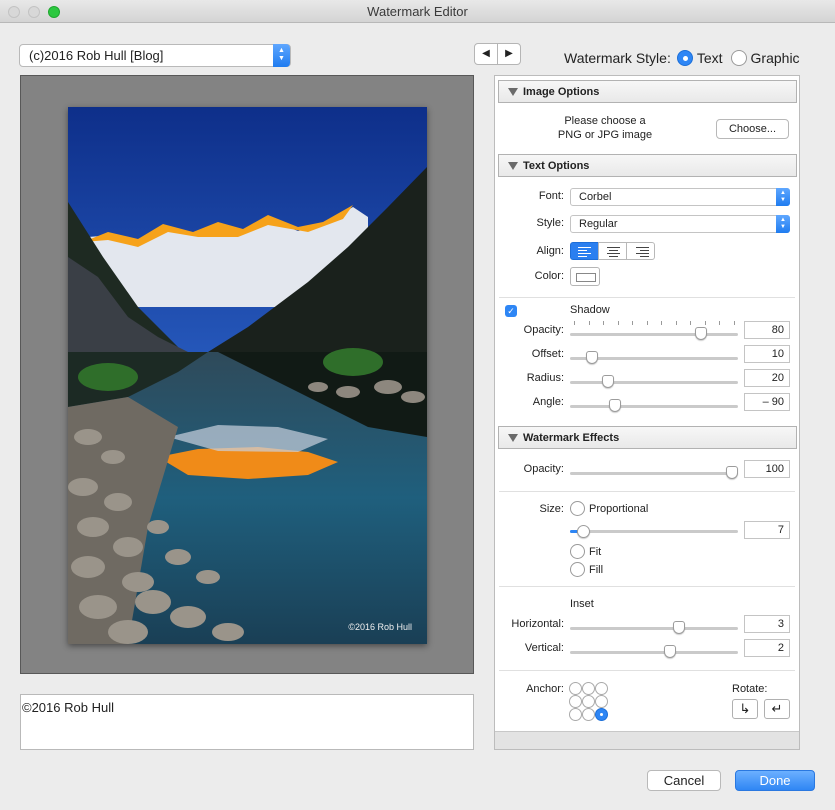 This screenshot has height=810, width=835. I want to click on text-options-title: Text Options, so click(556, 166).